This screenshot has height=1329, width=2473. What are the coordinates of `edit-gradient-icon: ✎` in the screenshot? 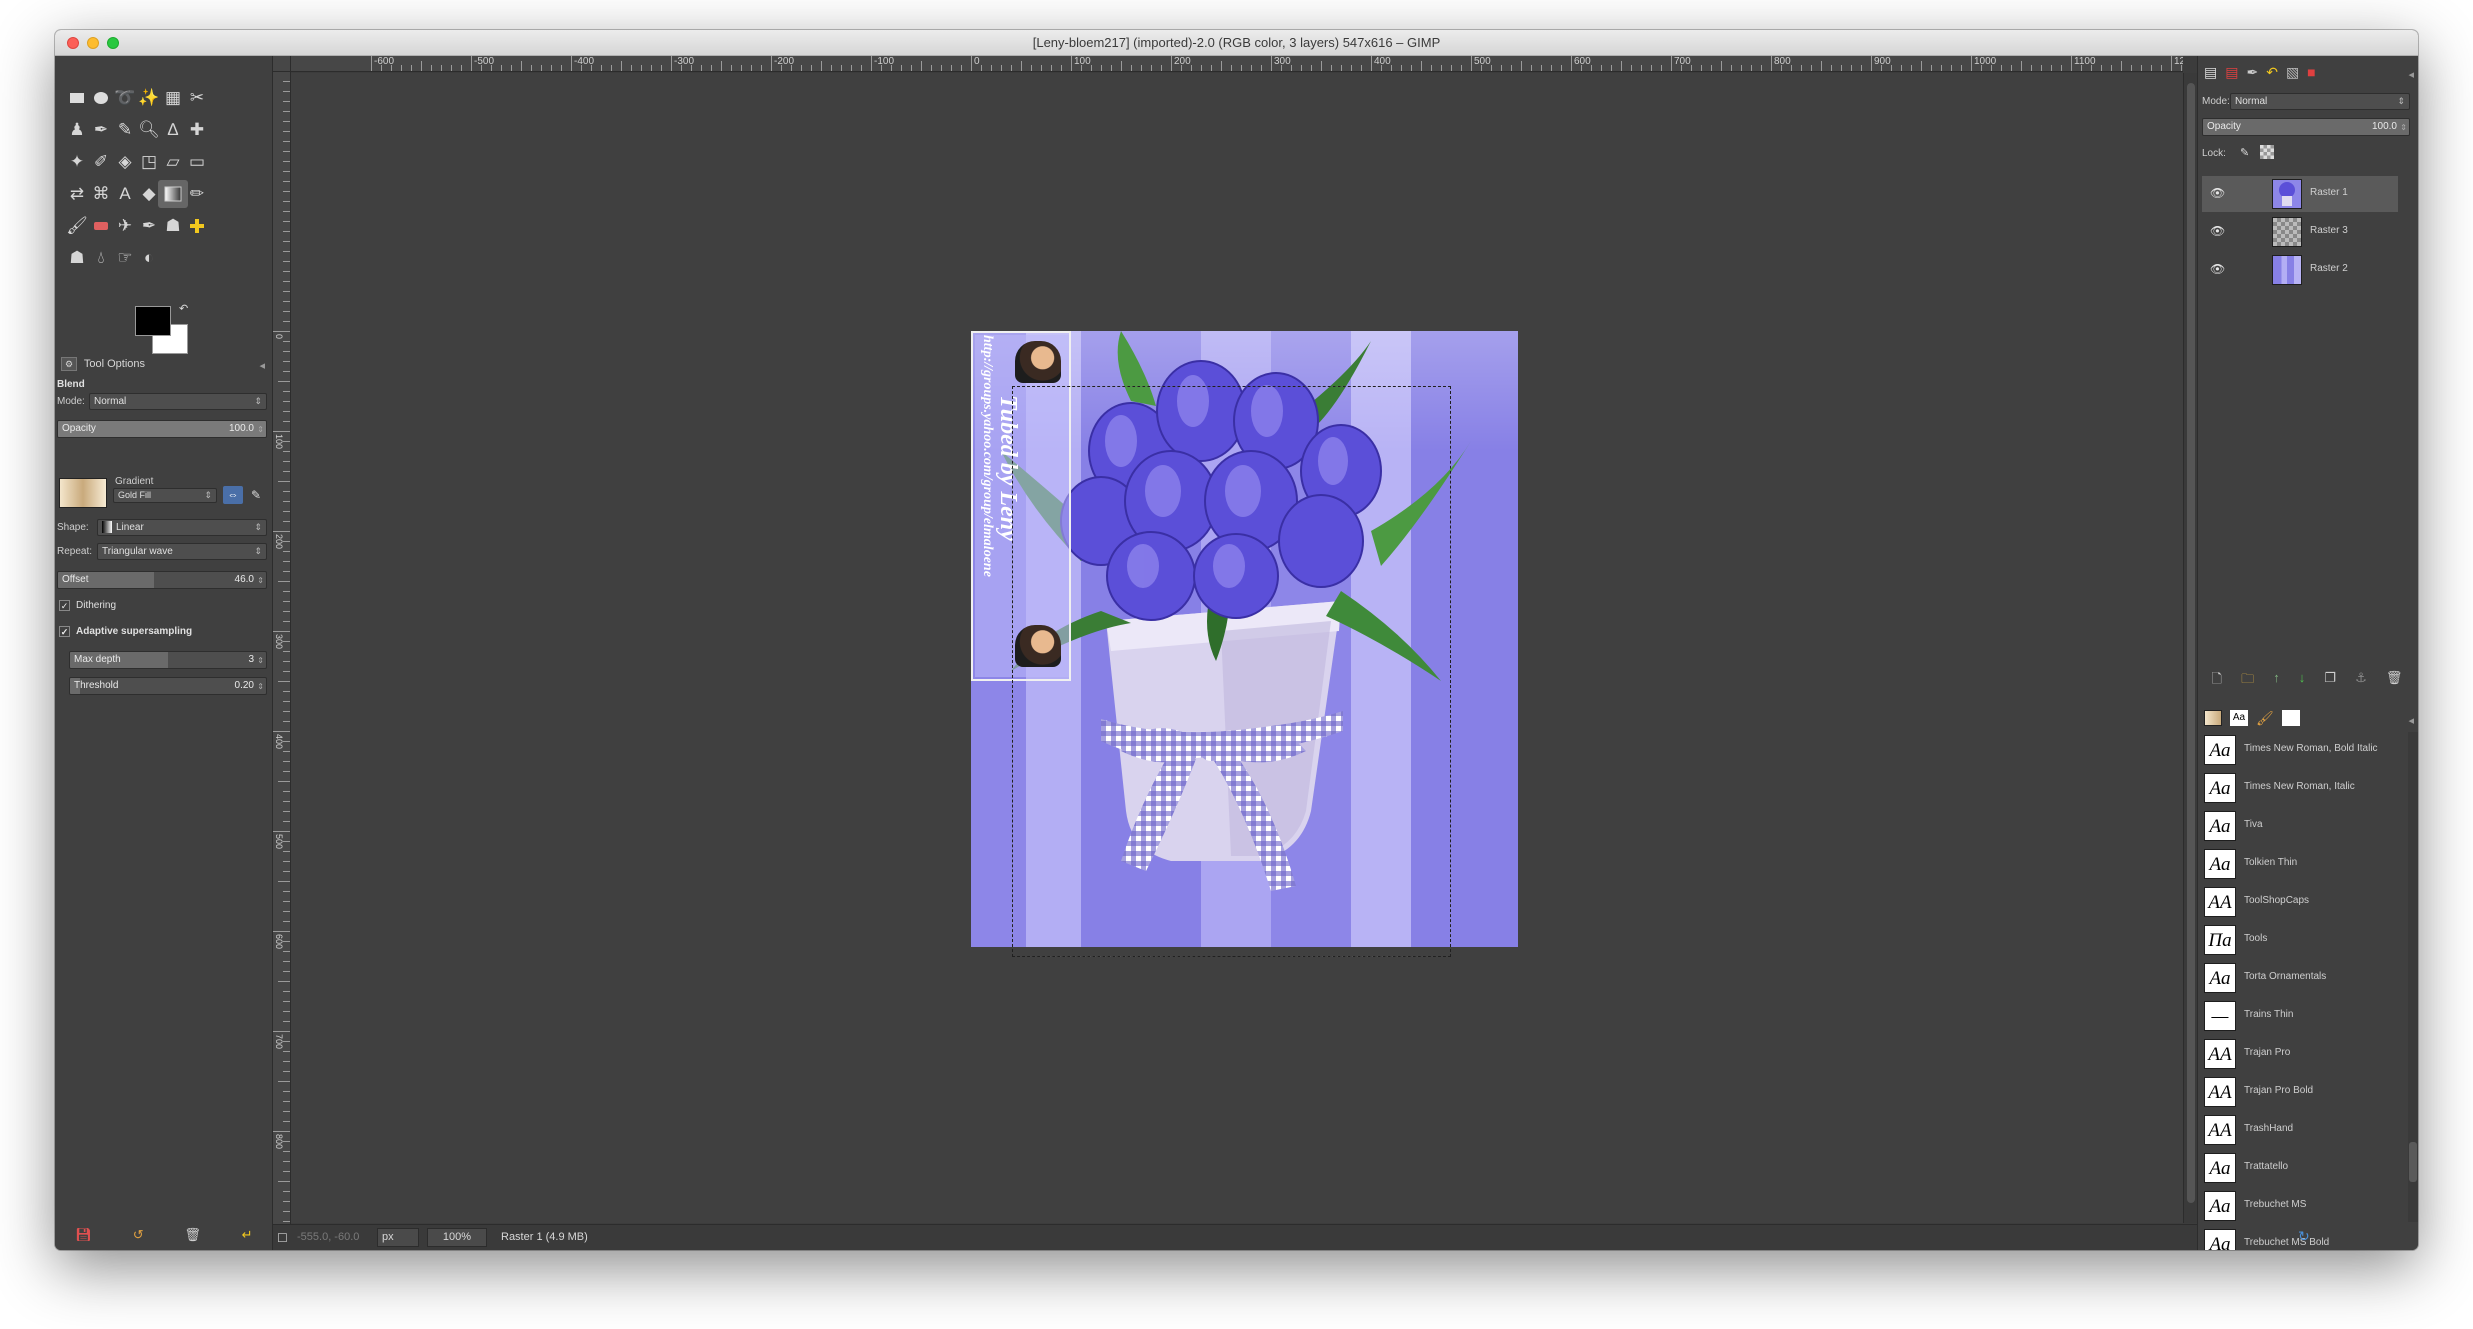 It's located at (256, 495).